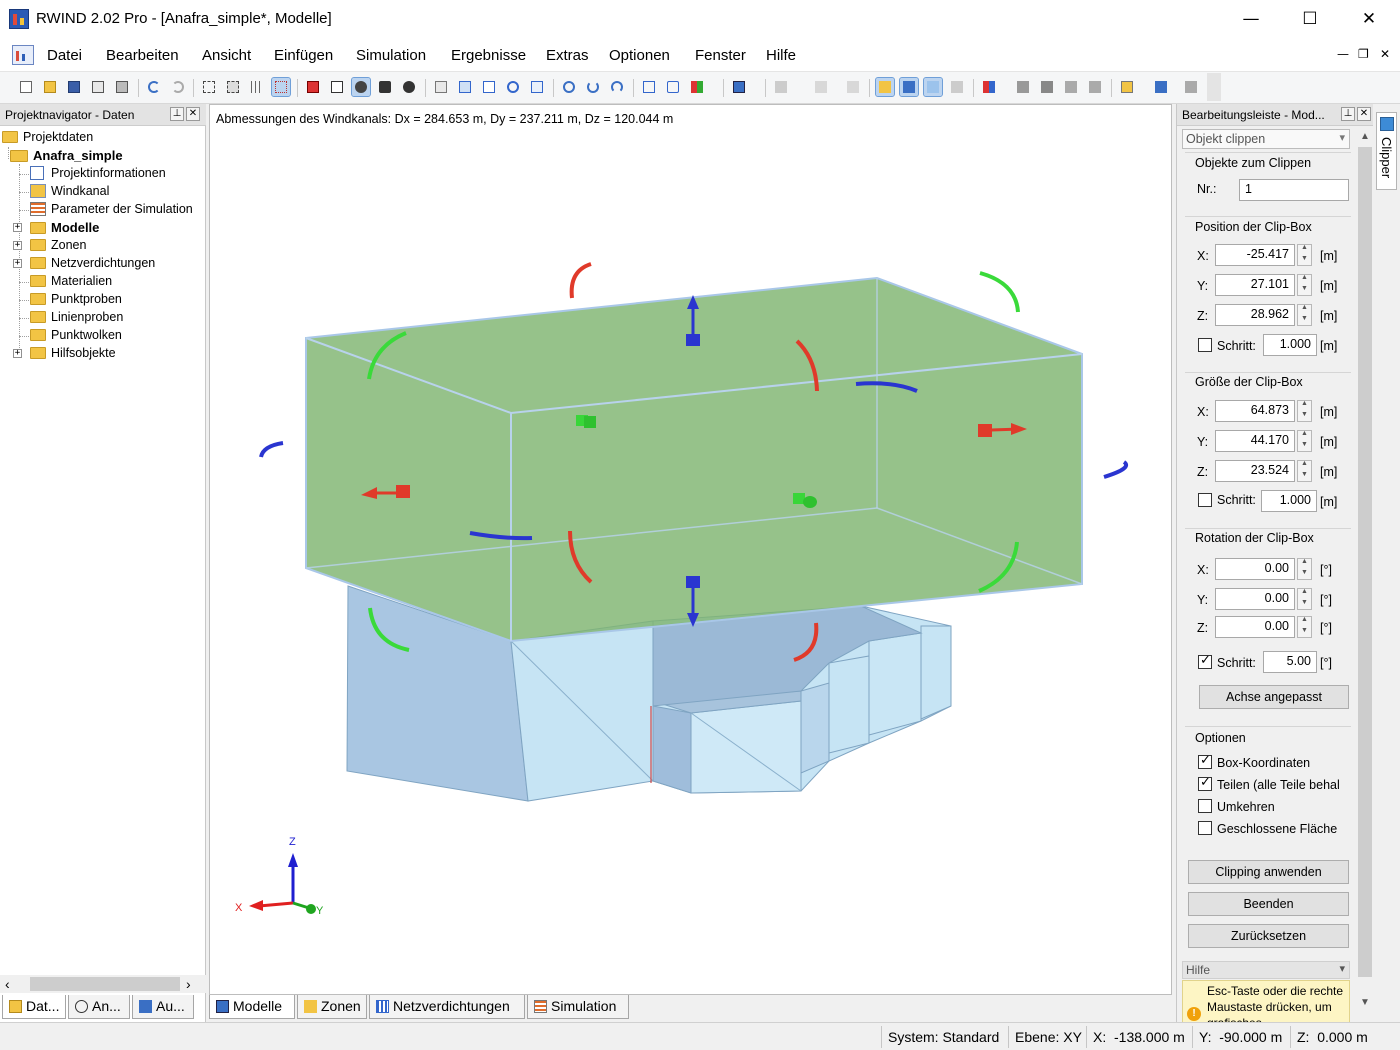 This screenshot has height=1050, width=1400. Describe the element at coordinates (593, 87) in the screenshot. I see `refresh-icon` at that location.